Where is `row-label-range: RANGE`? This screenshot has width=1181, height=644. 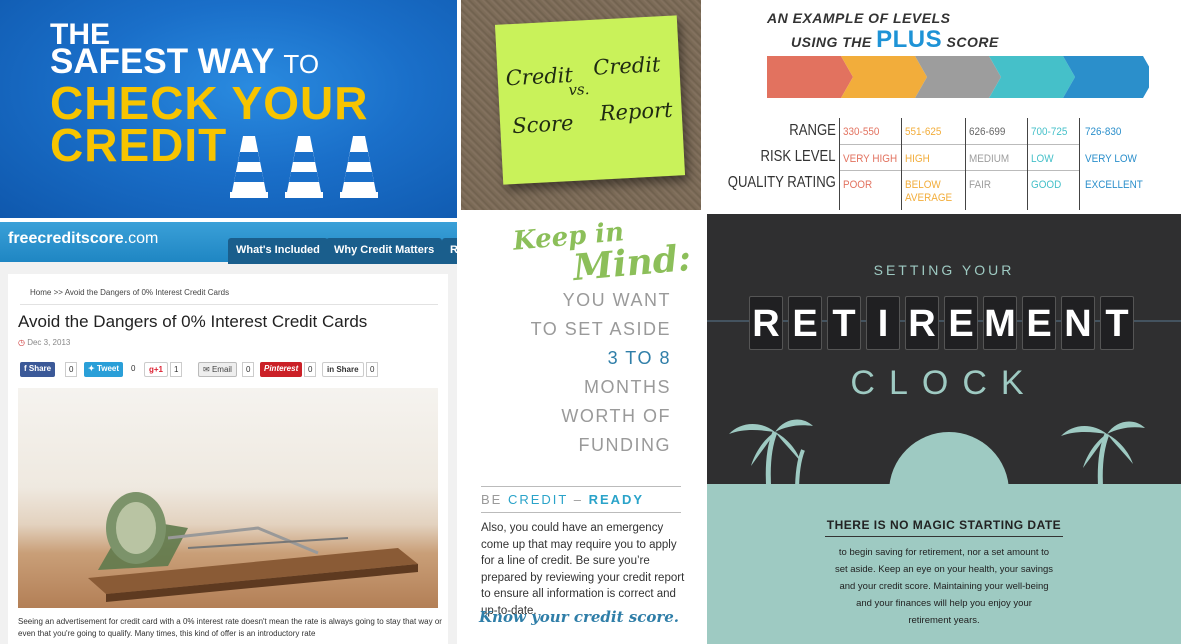
row-label-range: RANGE is located at coordinates (812, 130).